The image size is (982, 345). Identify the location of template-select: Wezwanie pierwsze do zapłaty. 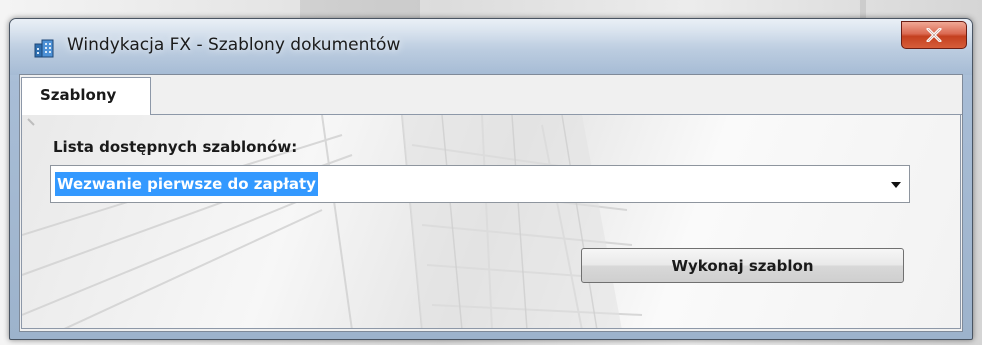
(480, 184).